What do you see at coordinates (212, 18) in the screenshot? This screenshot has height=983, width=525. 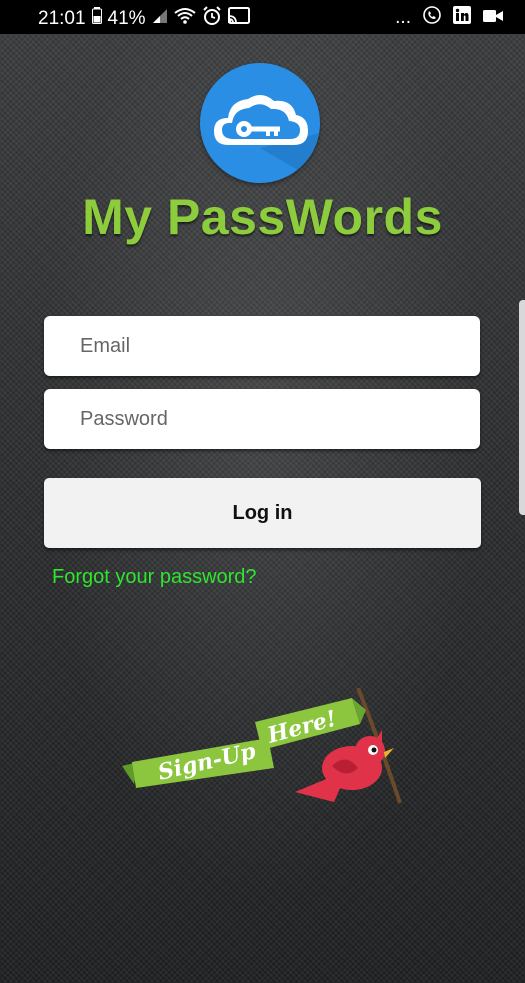 I see `alarm-icon` at bounding box center [212, 18].